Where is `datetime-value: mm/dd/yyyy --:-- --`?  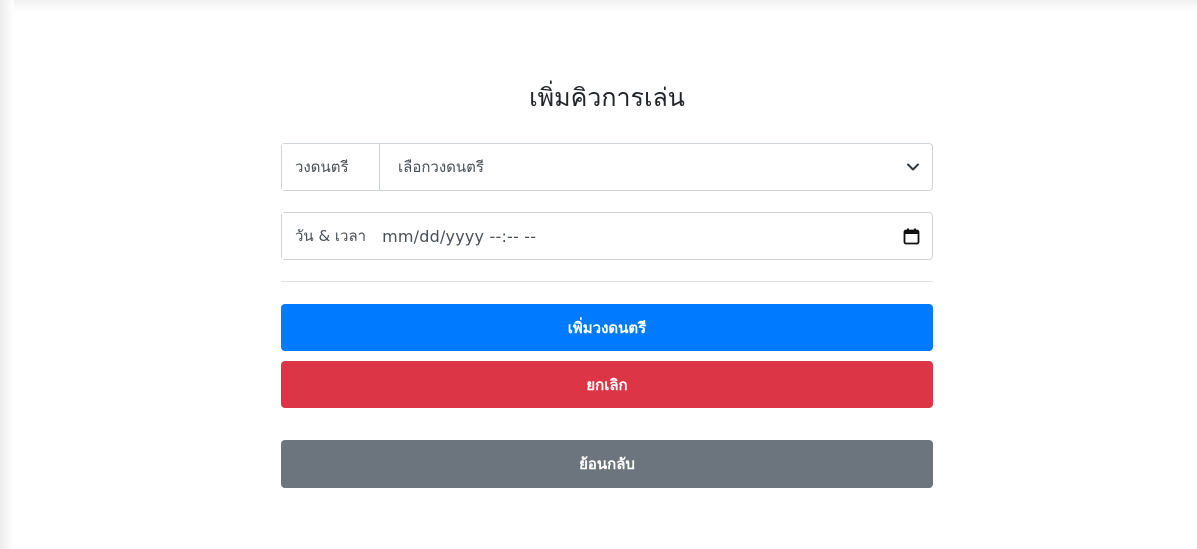 datetime-value: mm/dd/yyyy --:-- -- is located at coordinates (459, 236).